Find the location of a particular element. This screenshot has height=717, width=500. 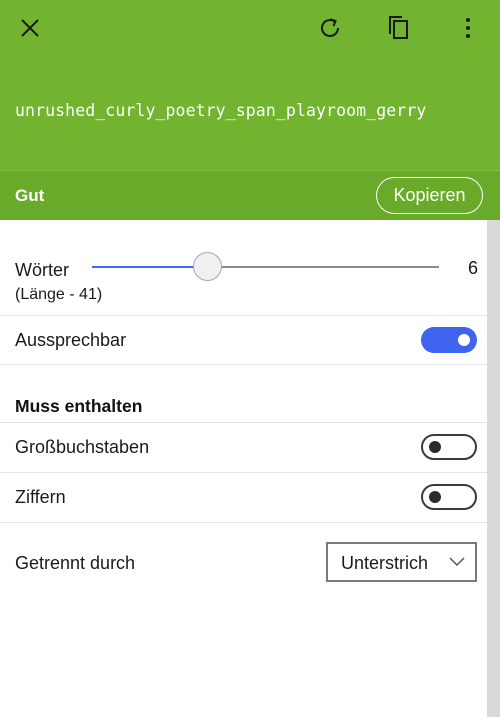

uppercase-label: Großbuchstaben is located at coordinates (82, 447).